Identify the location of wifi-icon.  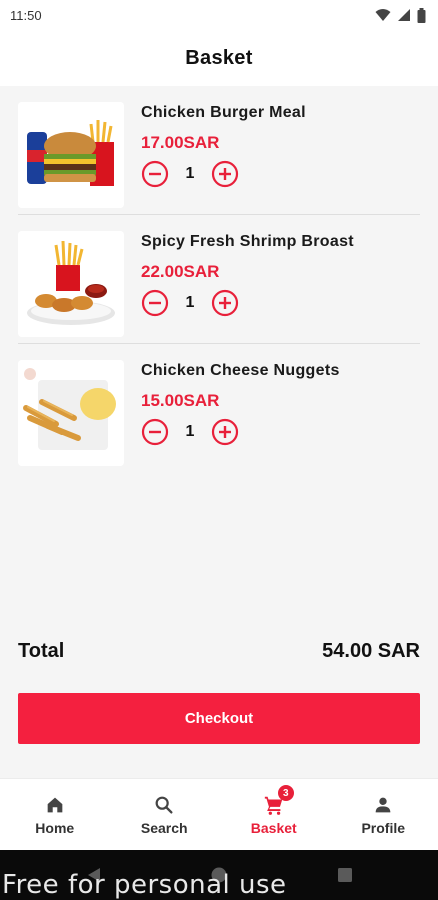
(383, 15).